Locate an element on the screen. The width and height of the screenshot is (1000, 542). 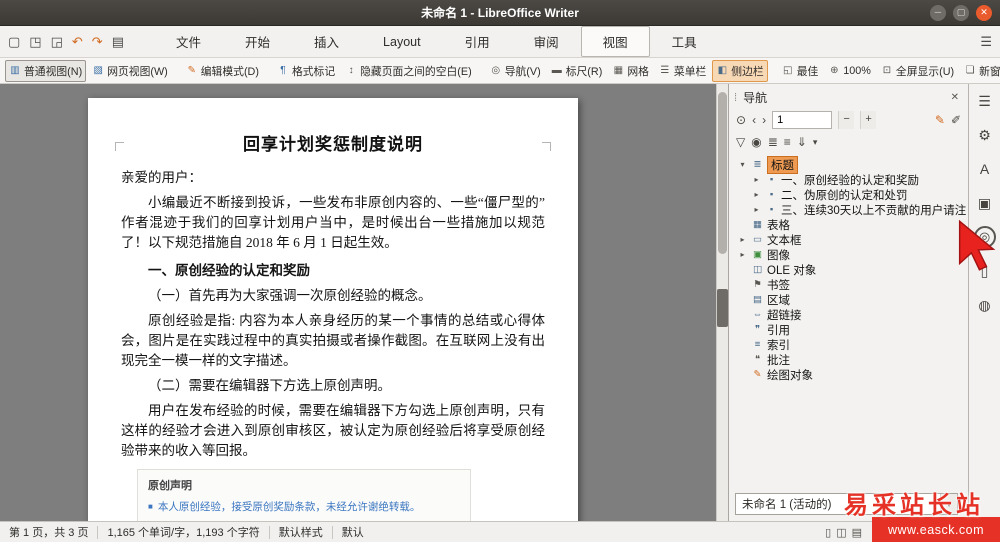
previous-icon: ‹ is located at coordinates (754, 120).